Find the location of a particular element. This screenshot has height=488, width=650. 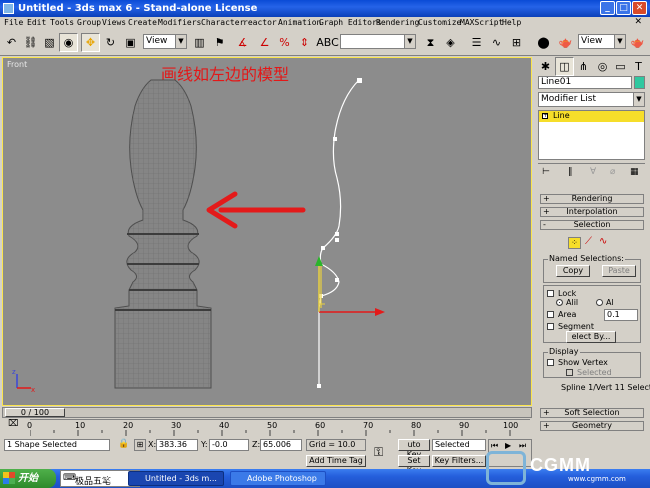

menu-character: Character is located at coordinates (222, 22).